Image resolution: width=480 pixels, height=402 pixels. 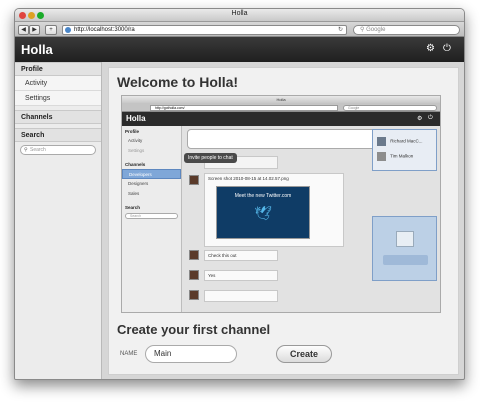 What do you see at coordinates (135, 140) in the screenshot?
I see `screenshot-activity: Activity` at bounding box center [135, 140].